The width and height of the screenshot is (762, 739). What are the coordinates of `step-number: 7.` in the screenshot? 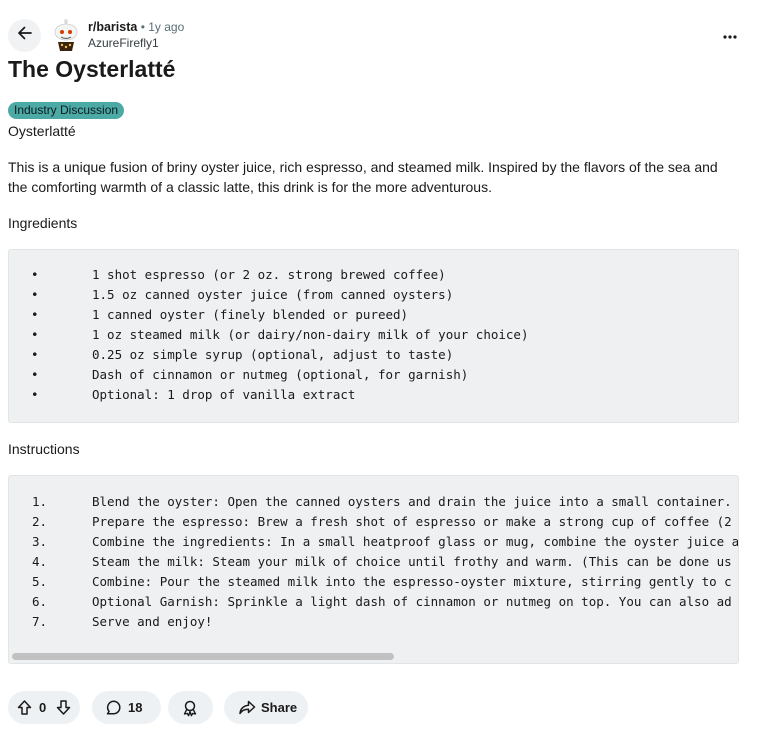 It's located at (40, 621).